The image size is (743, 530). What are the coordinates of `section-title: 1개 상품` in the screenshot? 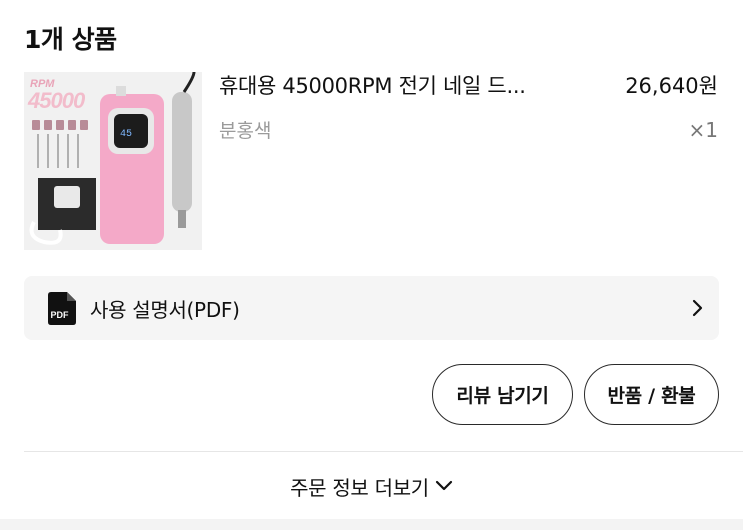 It's located at (70, 39).